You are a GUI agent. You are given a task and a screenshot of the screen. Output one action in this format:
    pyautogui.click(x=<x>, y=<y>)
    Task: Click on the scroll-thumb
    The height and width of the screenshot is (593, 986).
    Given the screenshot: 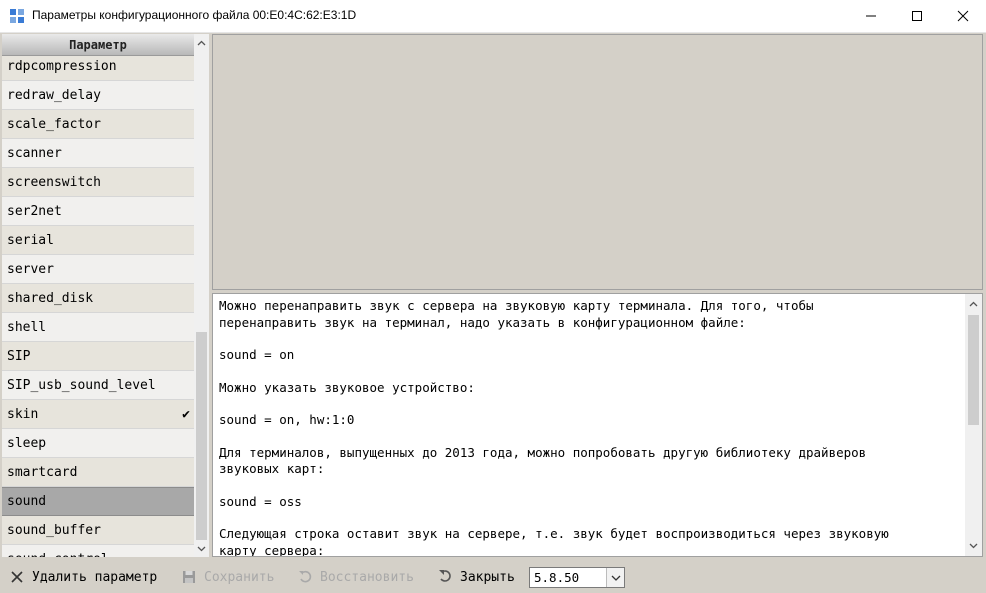 What is the action you would take?
    pyautogui.click(x=201, y=436)
    